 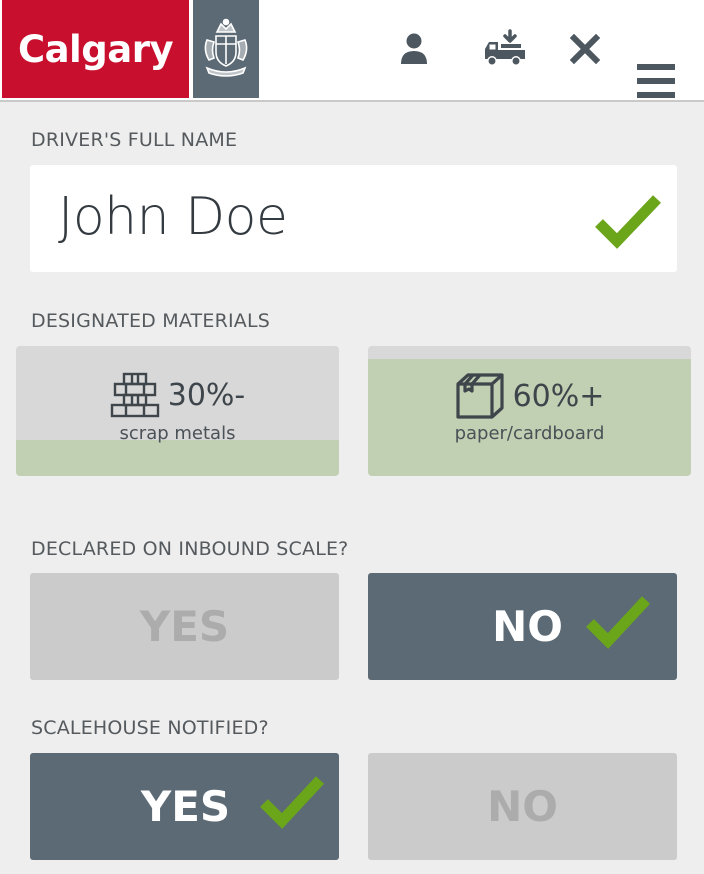 I want to click on app-header: Calgary, so click(x=352, y=51).